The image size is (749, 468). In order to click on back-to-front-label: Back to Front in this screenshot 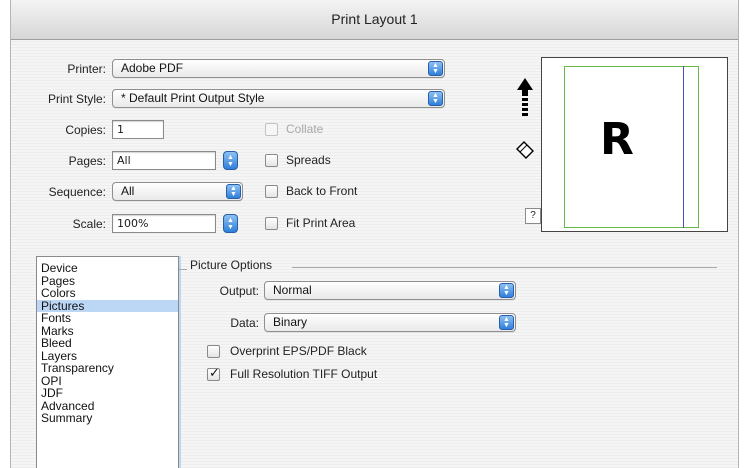, I will do `click(322, 191)`.